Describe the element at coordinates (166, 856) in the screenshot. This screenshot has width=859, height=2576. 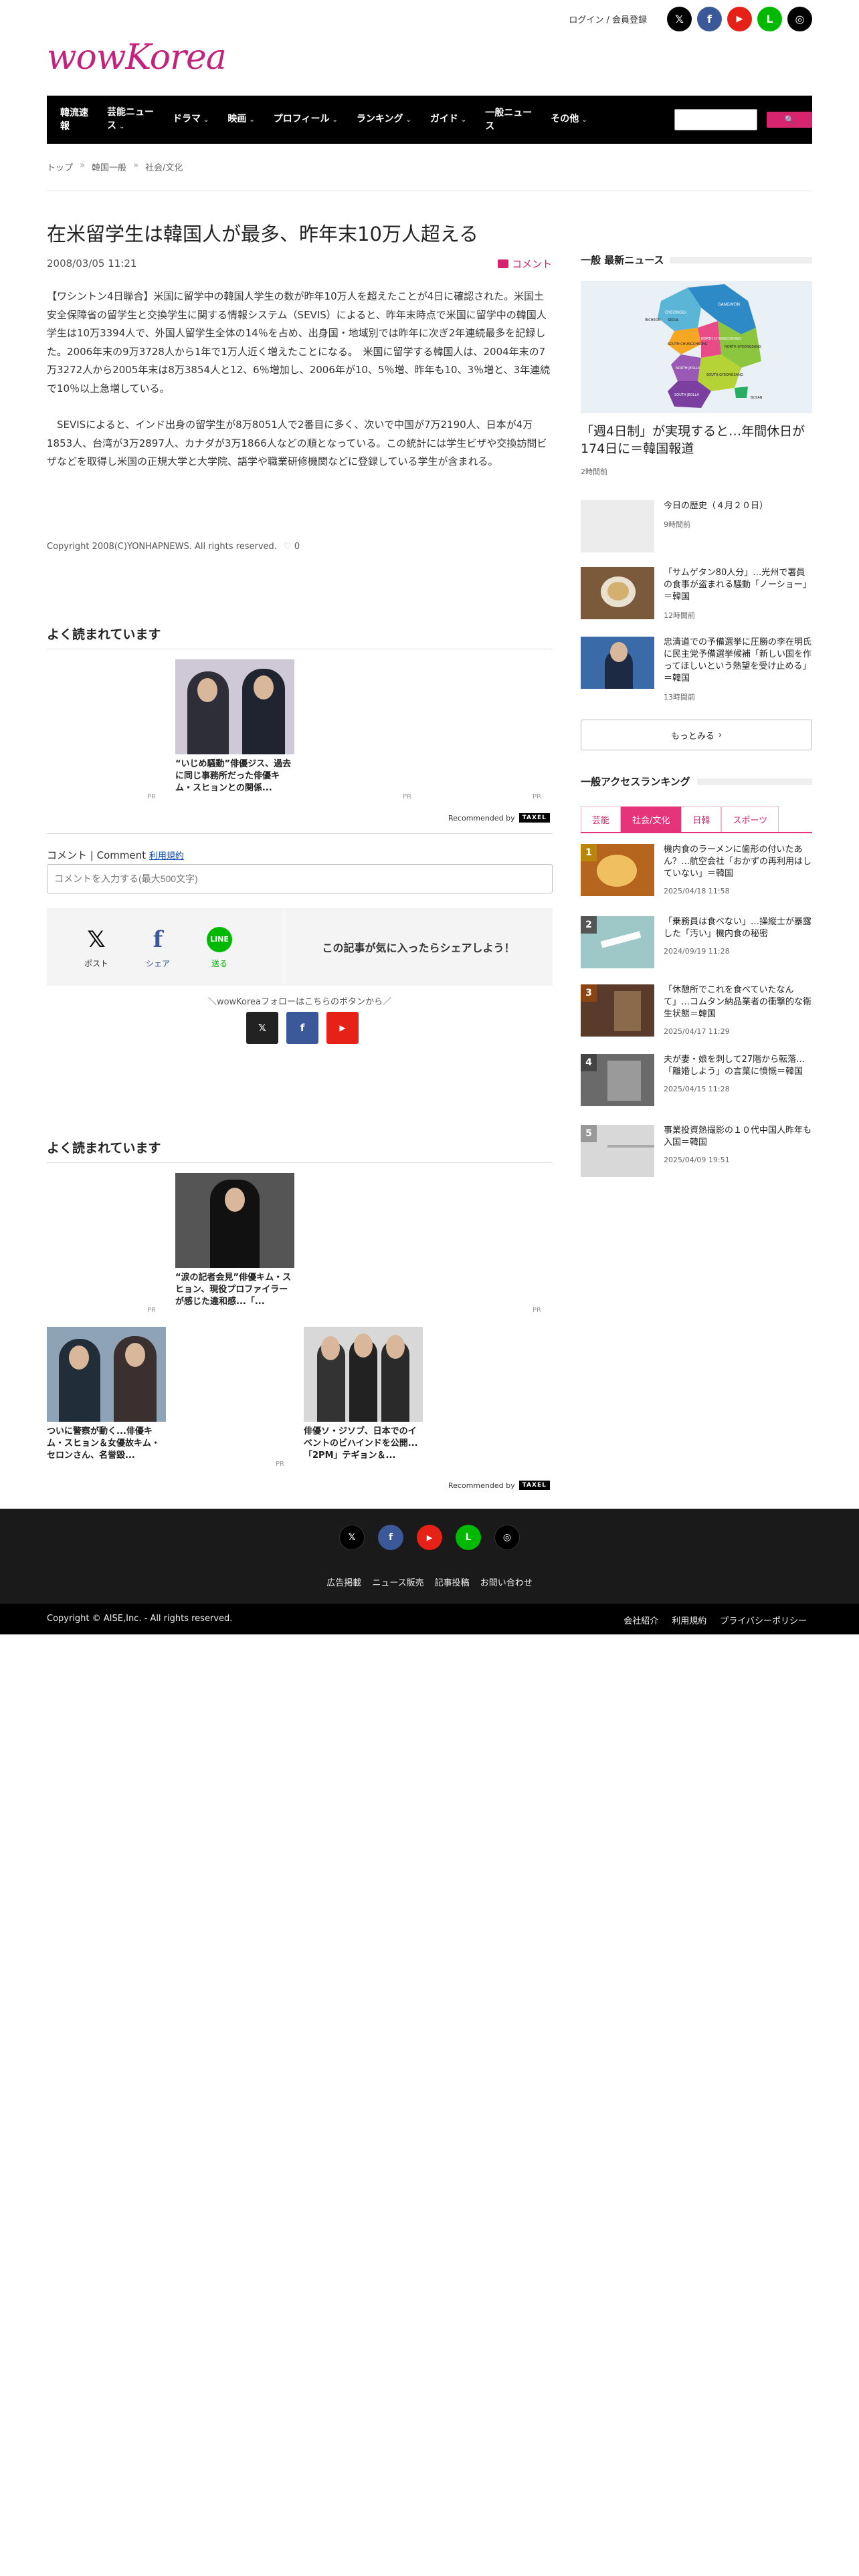
I see `terms-link: 利用規約` at that location.